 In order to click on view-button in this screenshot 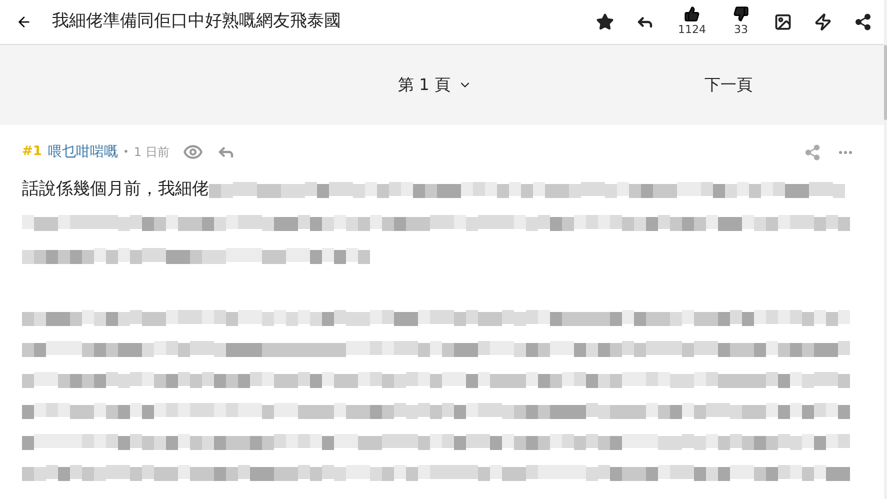, I will do `click(193, 152)`.